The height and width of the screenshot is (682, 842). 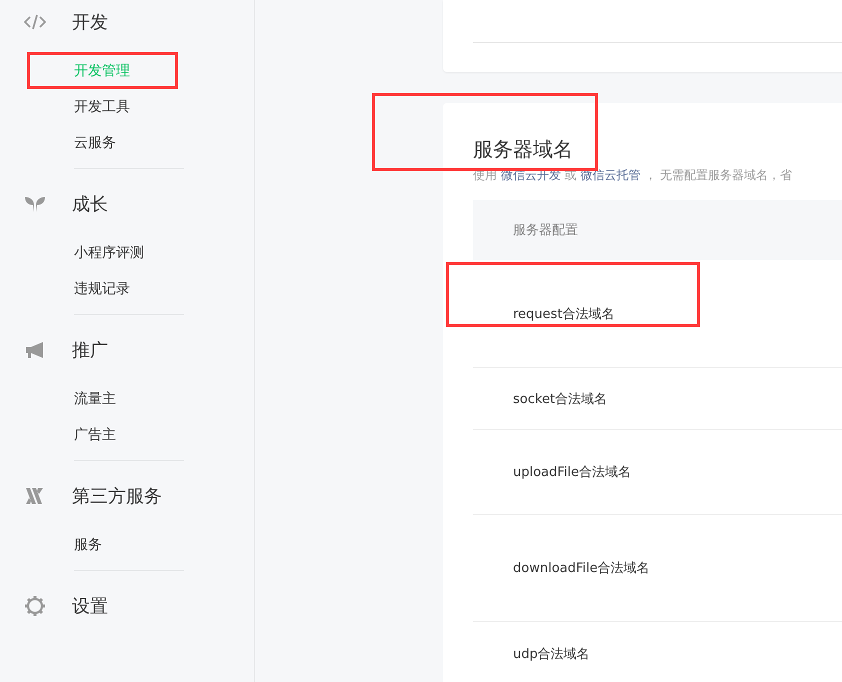 What do you see at coordinates (551, 654) in the screenshot?
I see `table-cell-text: udp合法域名` at bounding box center [551, 654].